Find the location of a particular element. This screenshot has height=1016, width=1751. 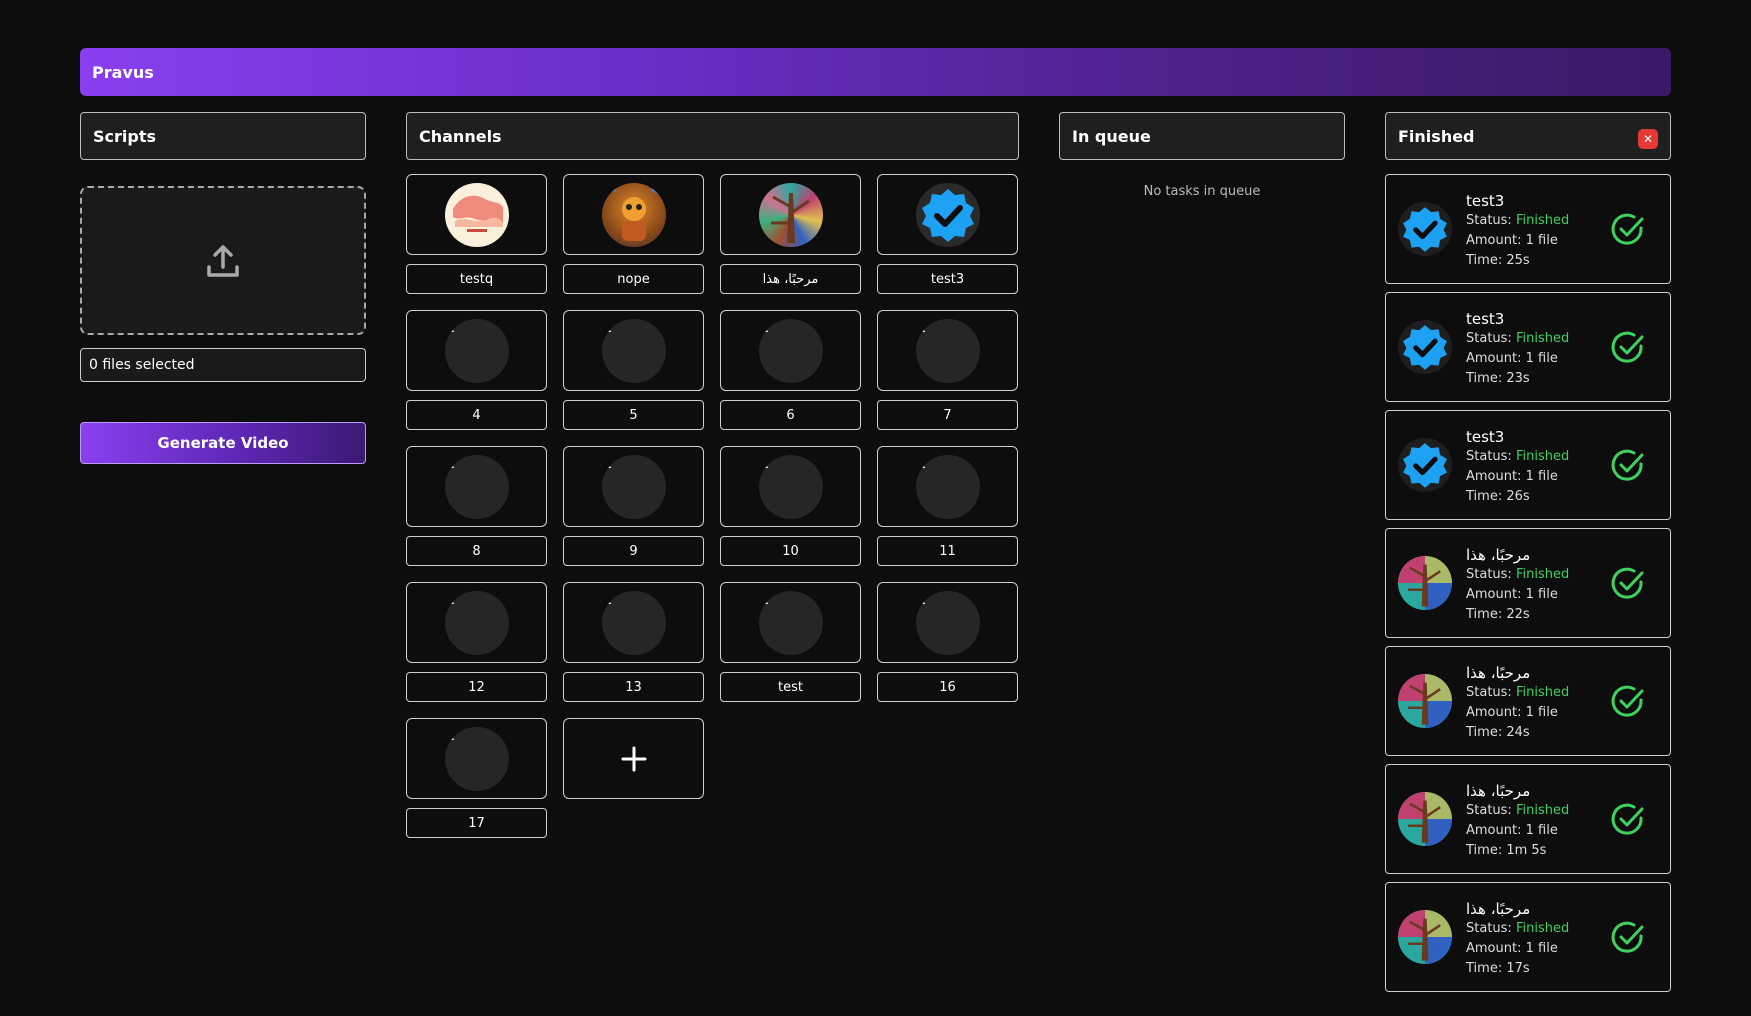

channel-card: ⛰ test is located at coordinates (790, 650).